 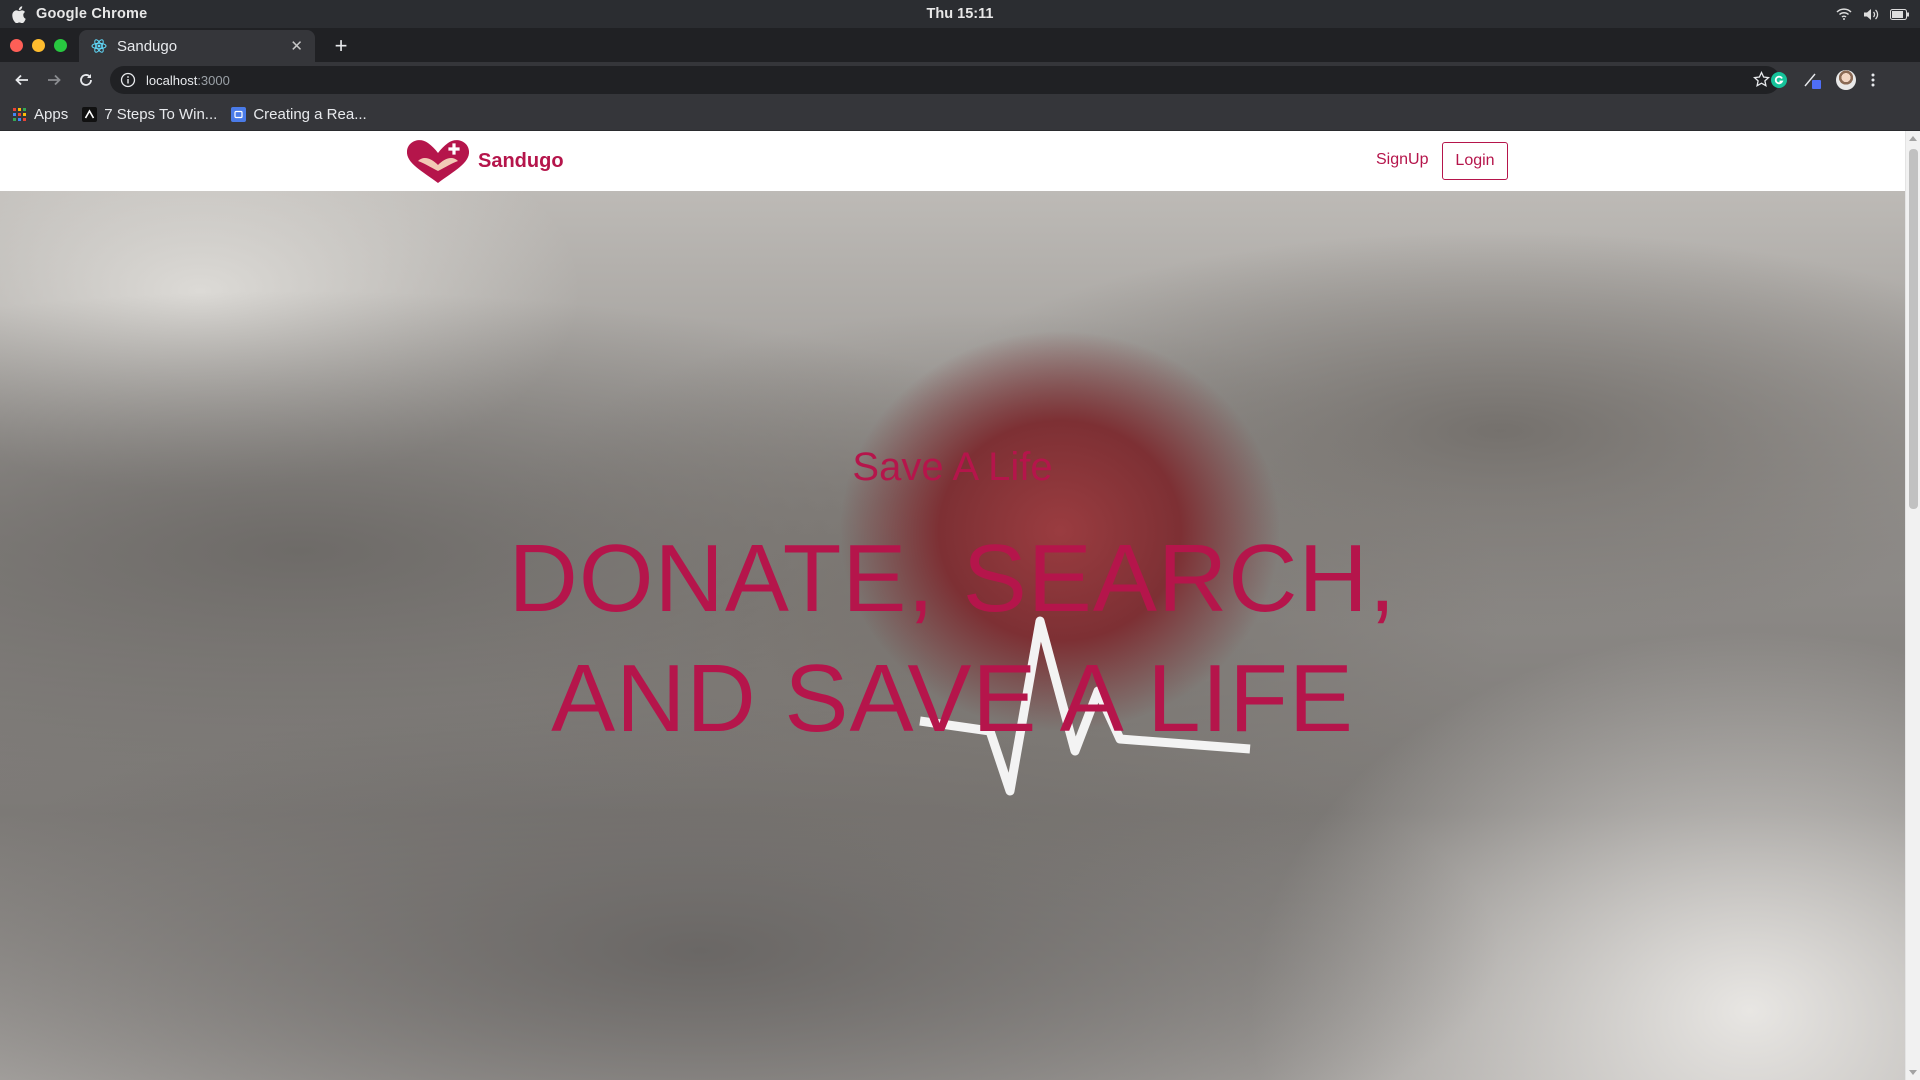 What do you see at coordinates (521, 160) in the screenshot?
I see `brand-name: Sandugo` at bounding box center [521, 160].